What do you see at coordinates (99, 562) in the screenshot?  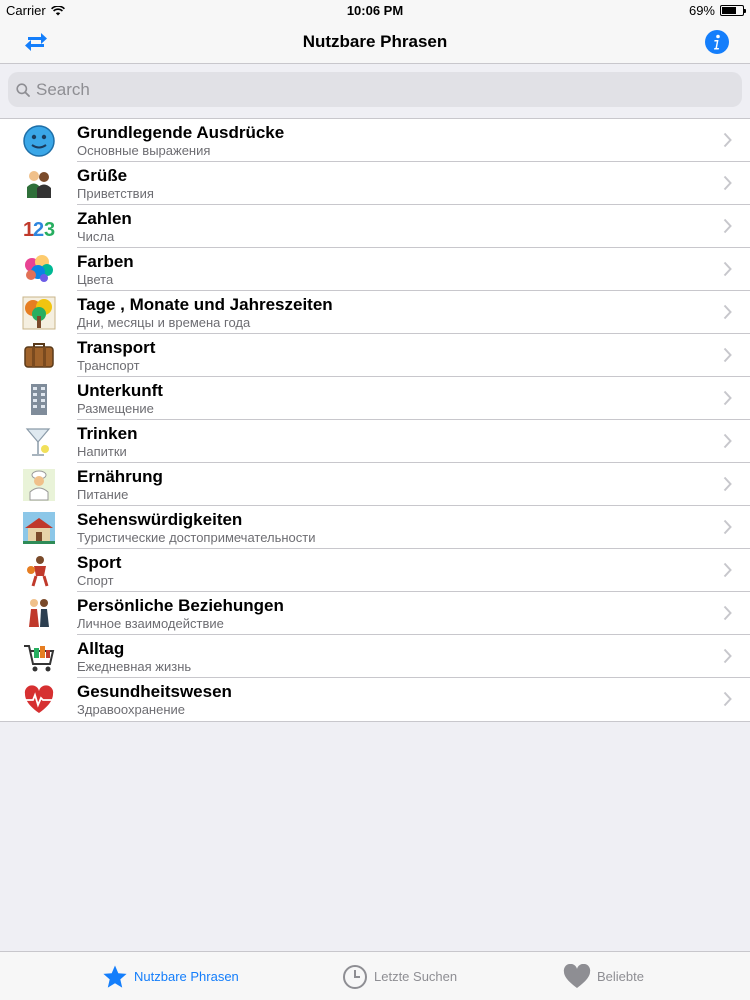 I see `row-title: Sport` at bounding box center [99, 562].